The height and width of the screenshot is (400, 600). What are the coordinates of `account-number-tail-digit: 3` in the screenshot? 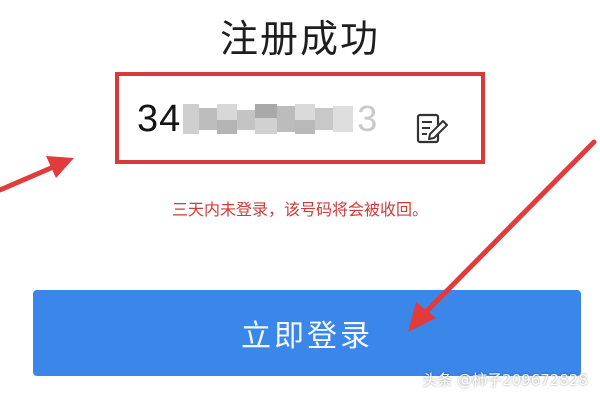 It's located at (367, 118).